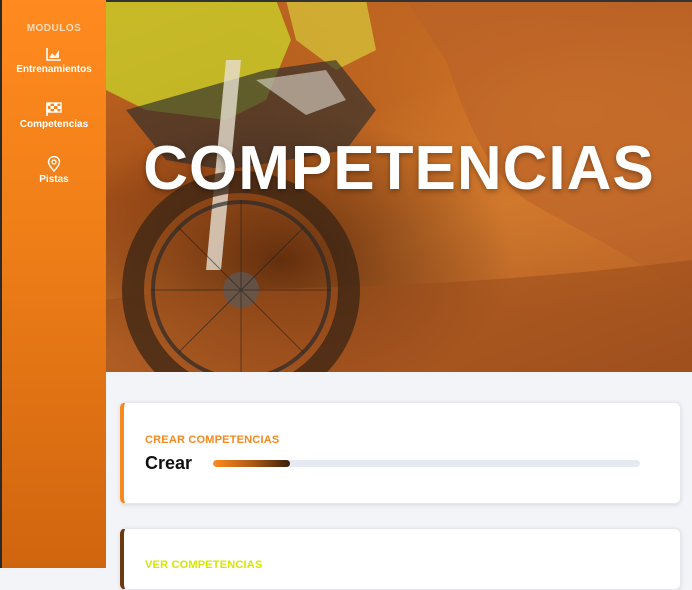  What do you see at coordinates (54, 124) in the screenshot?
I see `sidebar-item-label: Competencias` at bounding box center [54, 124].